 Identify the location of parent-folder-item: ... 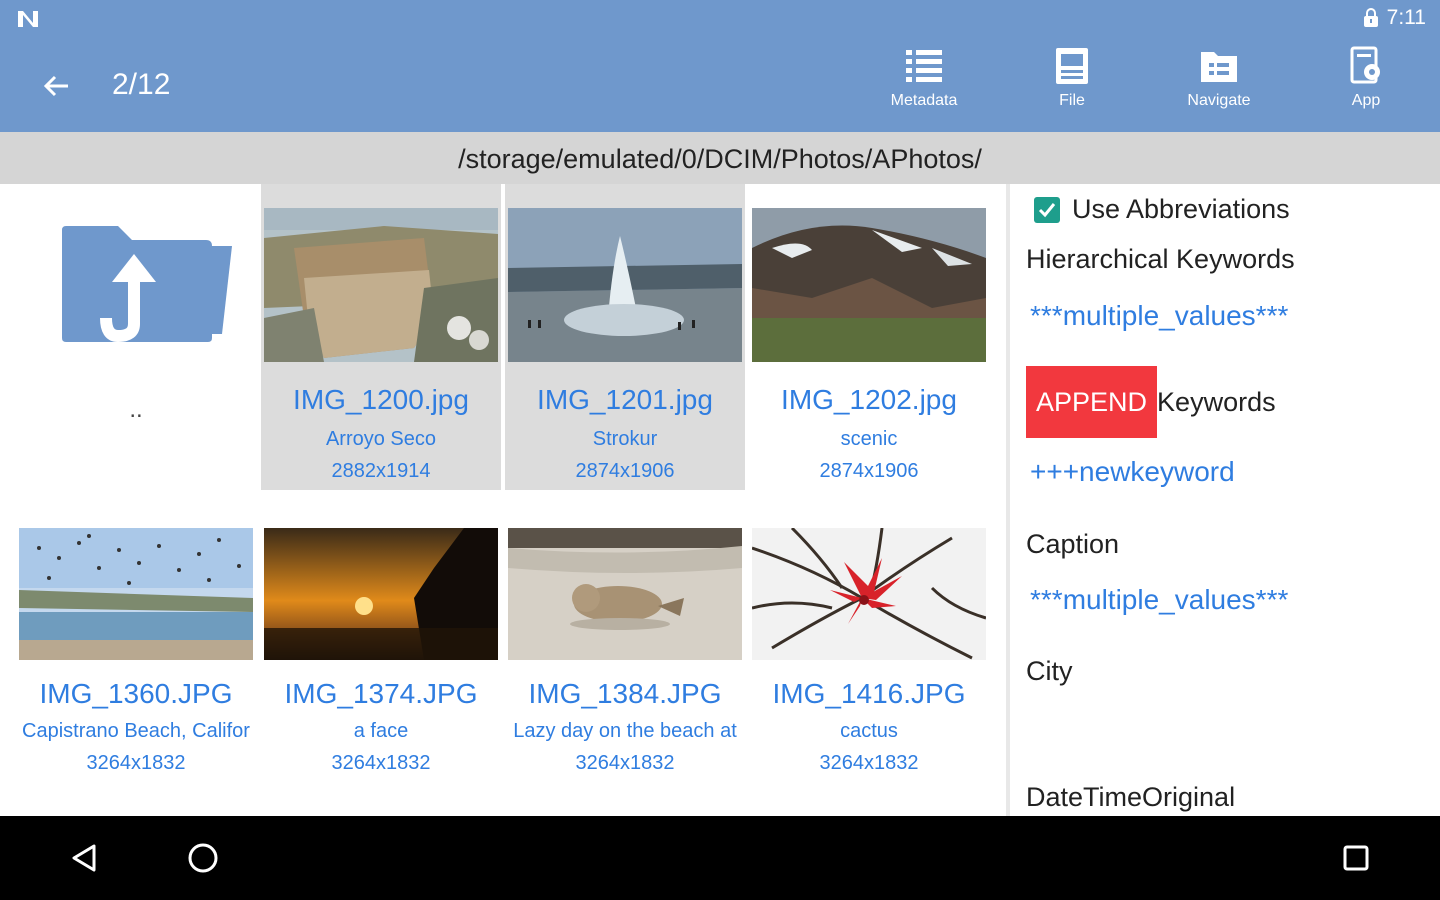
(136, 337).